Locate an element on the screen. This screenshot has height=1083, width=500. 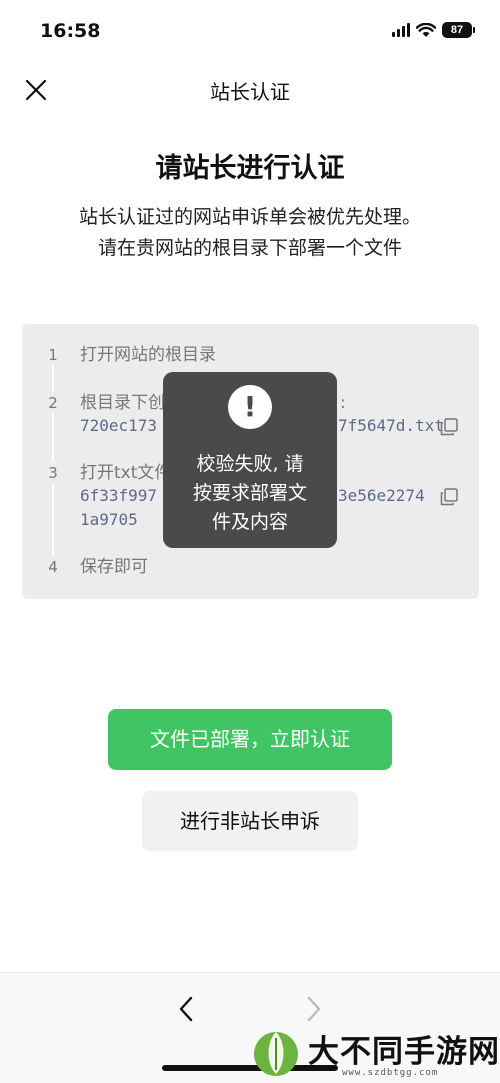
step-number: 3 is located at coordinates (53, 473).